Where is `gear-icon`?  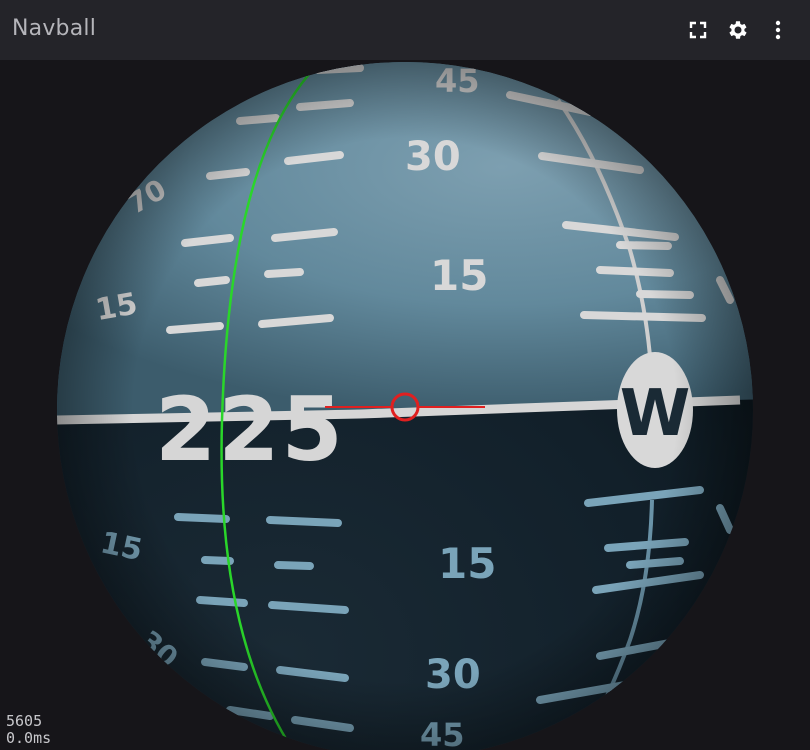
gear-icon is located at coordinates (738, 30).